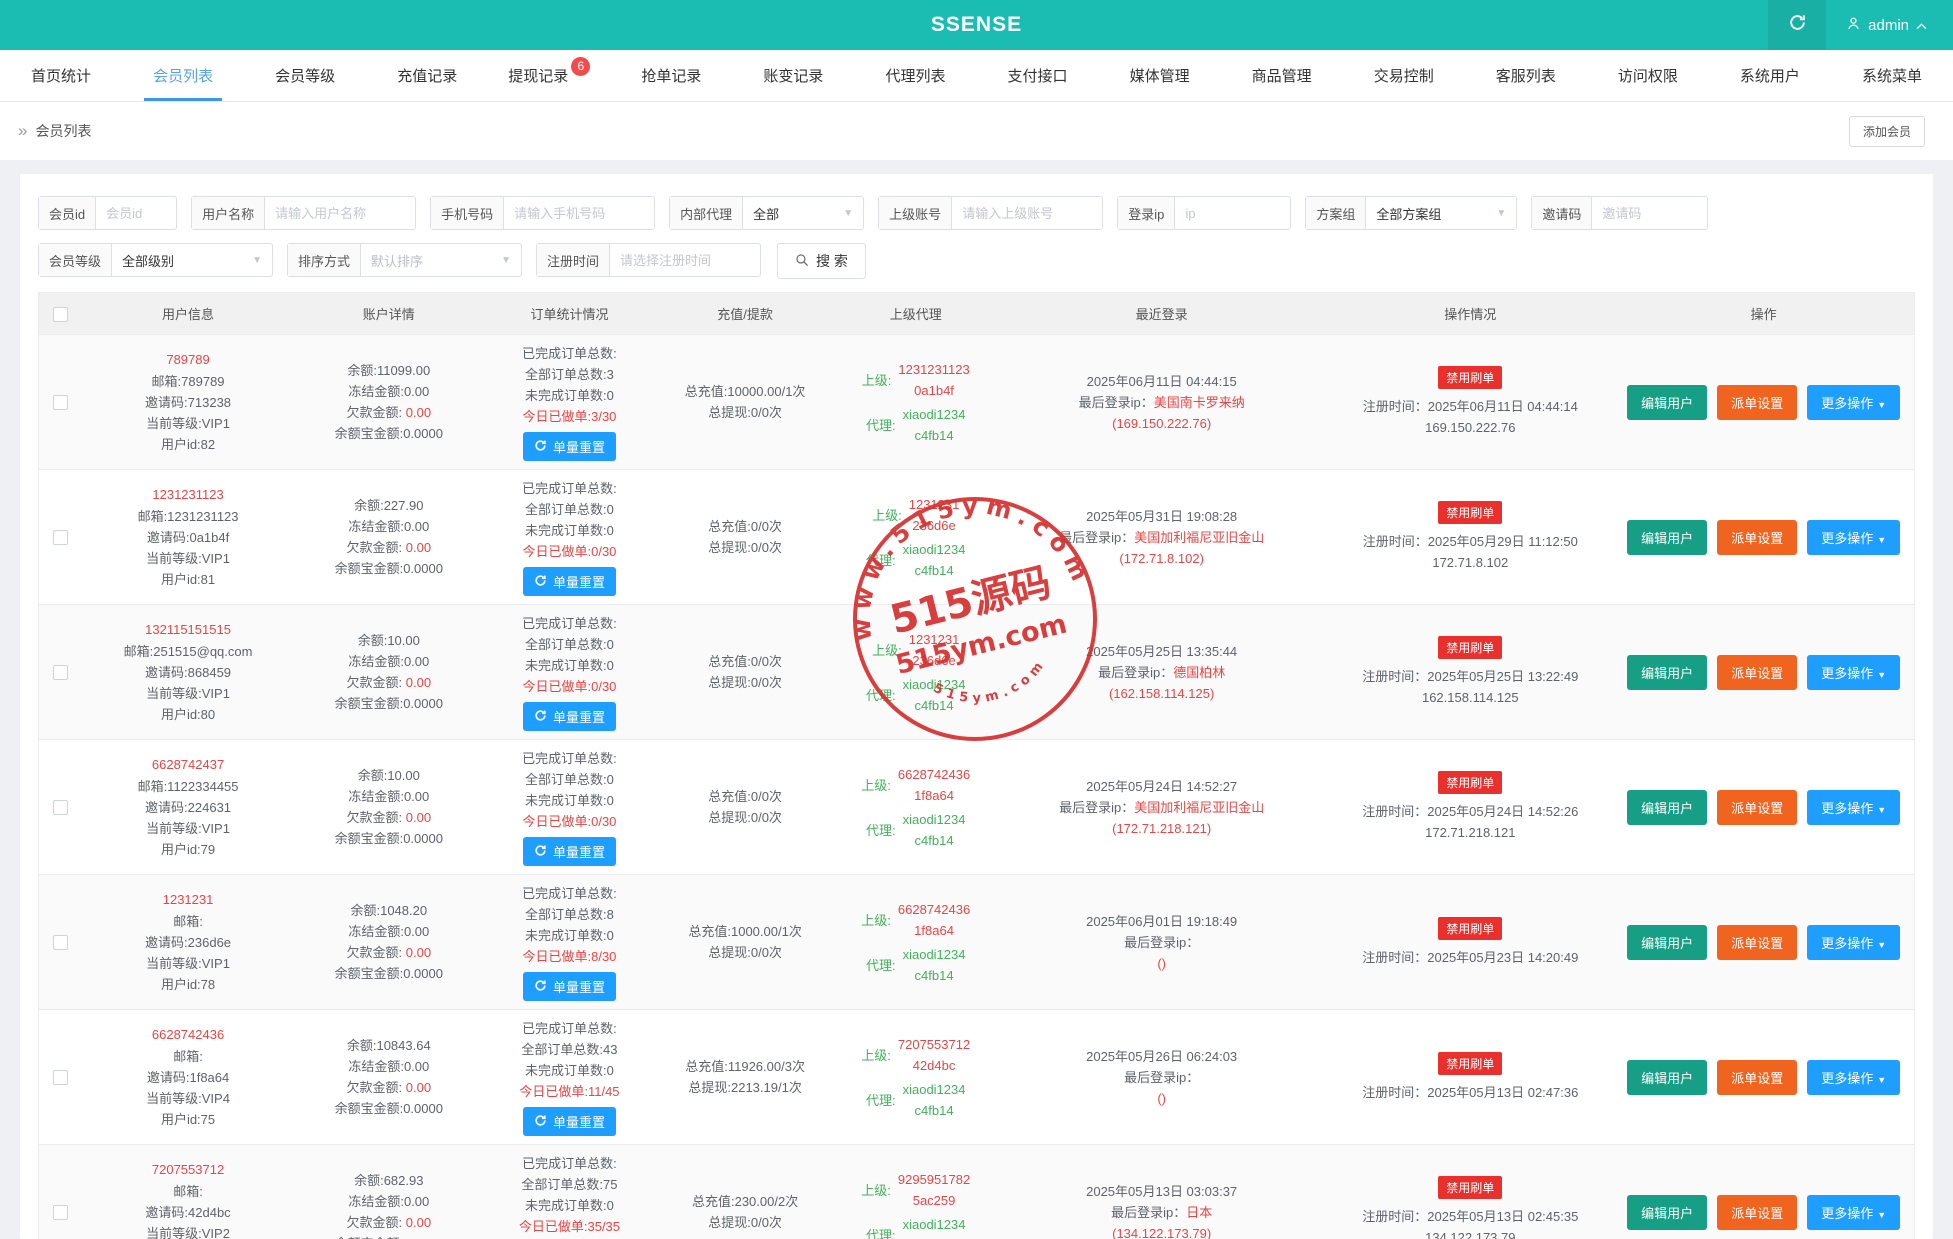 This screenshot has width=1953, height=1239. Describe the element at coordinates (188, 313) in the screenshot. I see `column-header: 用户信息` at that location.